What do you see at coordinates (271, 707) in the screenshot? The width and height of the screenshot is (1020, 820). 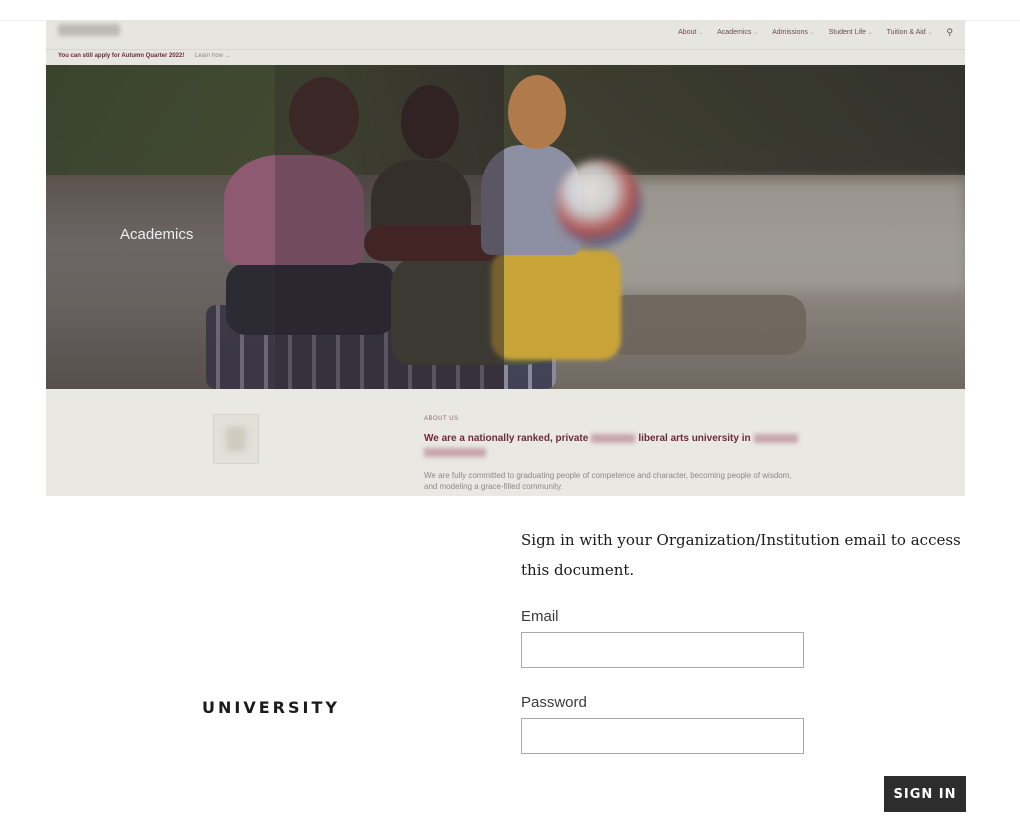 I see `university-logo: UNIVERSITY` at bounding box center [271, 707].